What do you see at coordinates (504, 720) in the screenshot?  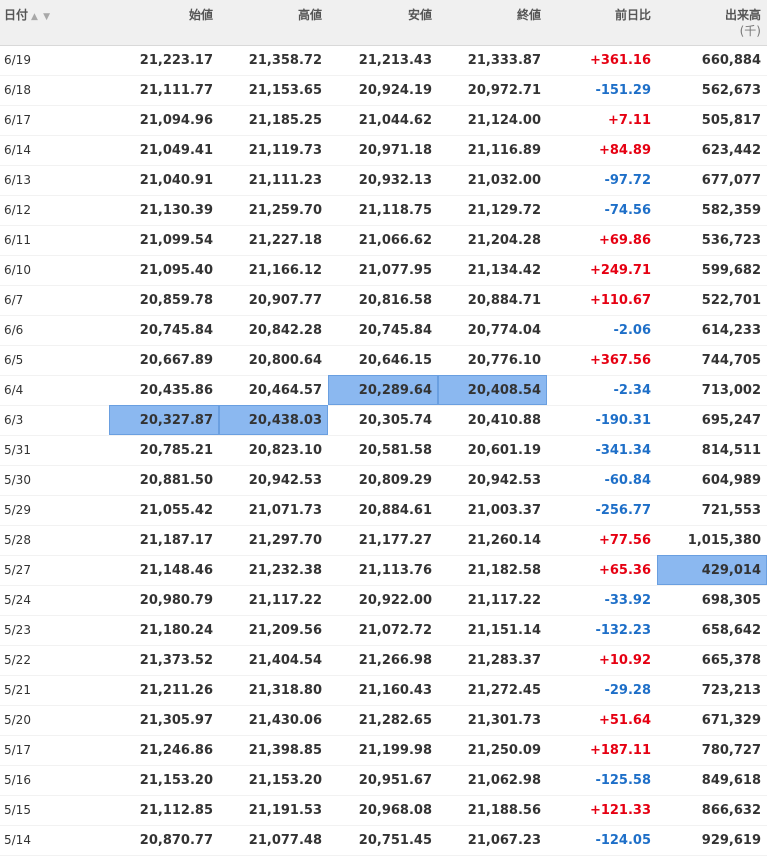 I see `cell-close: 21,301.73` at bounding box center [504, 720].